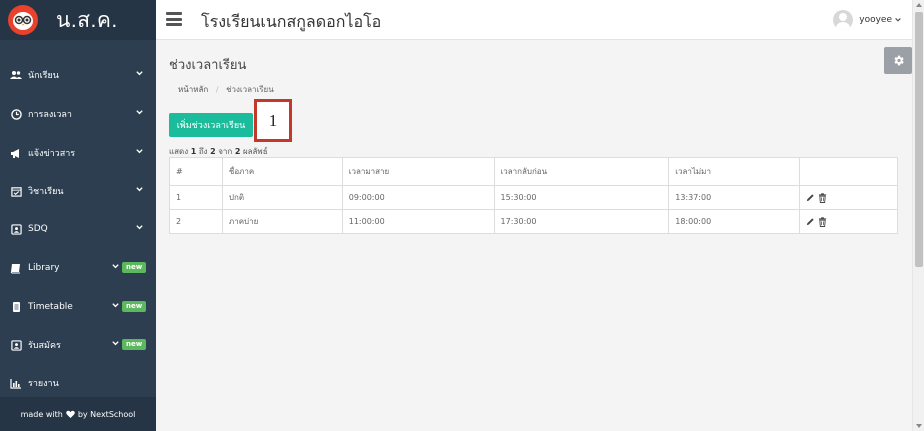 Image resolution: width=924 pixels, height=431 pixels. I want to click on bar-chart-icon, so click(16, 383).